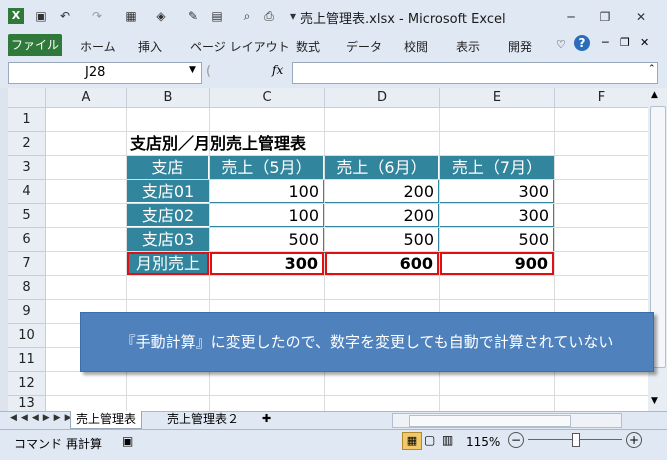 The image size is (667, 460). Describe the element at coordinates (520, 46) in the screenshot. I see `tab-developer: 開発` at that location.